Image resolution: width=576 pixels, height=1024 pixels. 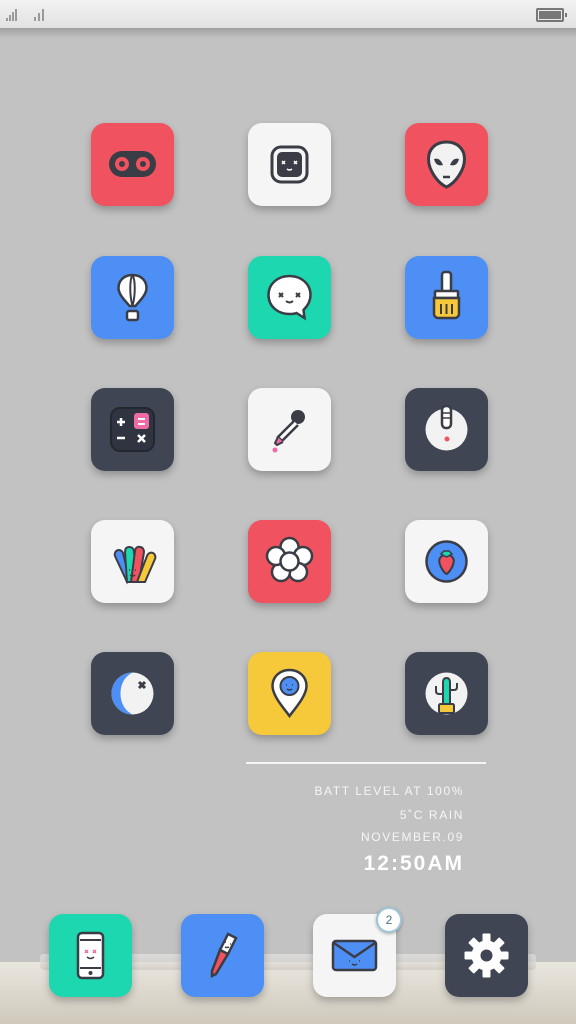 I want to click on app-calculator, so click(x=132, y=429).